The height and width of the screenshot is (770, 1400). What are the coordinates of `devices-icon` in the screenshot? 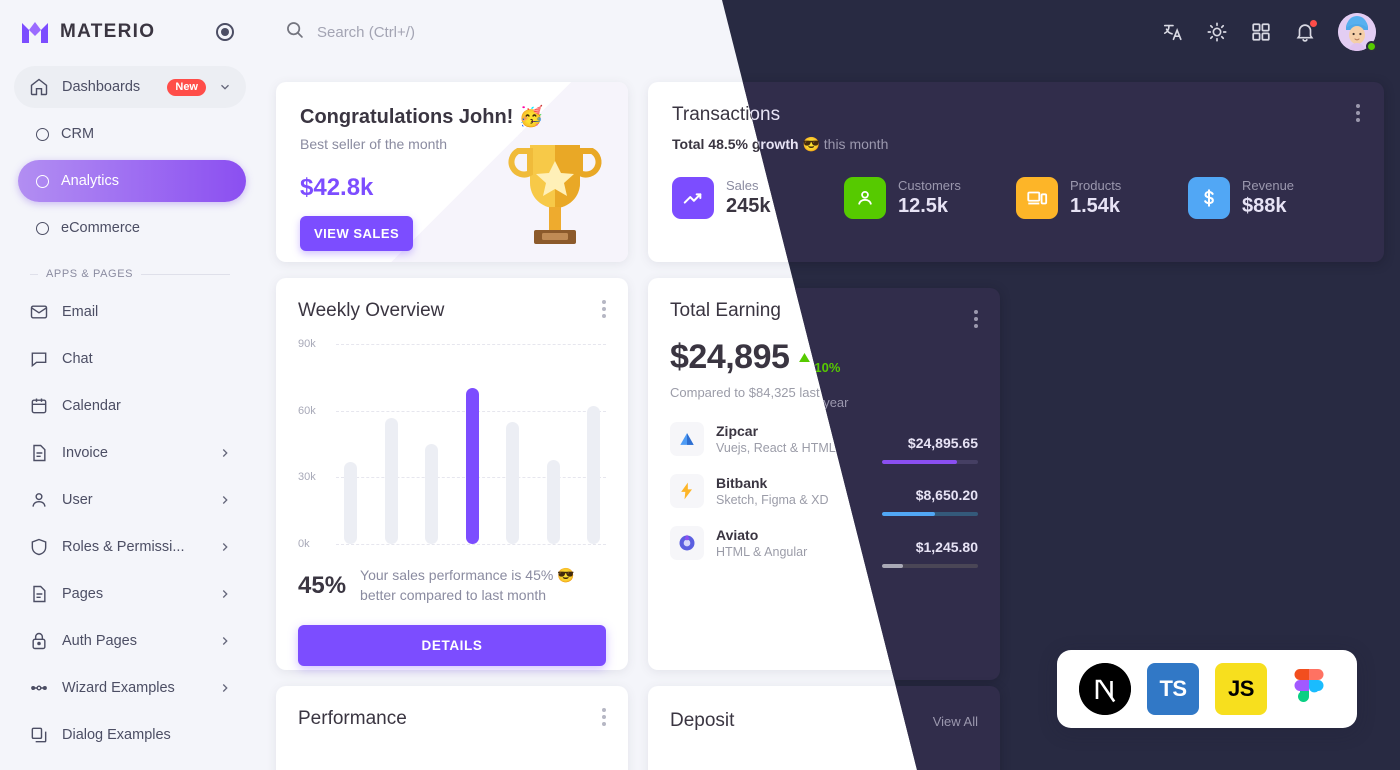 It's located at (1037, 198).